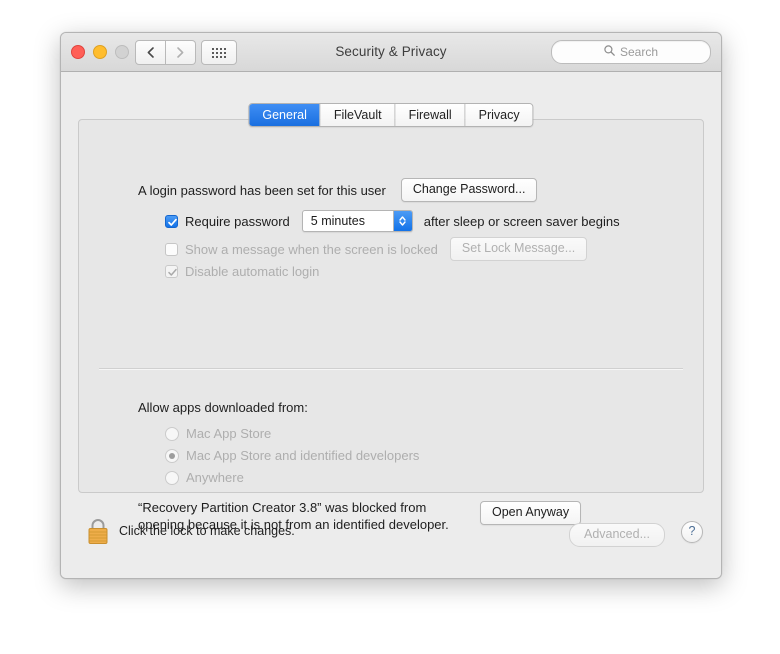  Describe the element at coordinates (391, 369) in the screenshot. I see `section-divider` at that location.